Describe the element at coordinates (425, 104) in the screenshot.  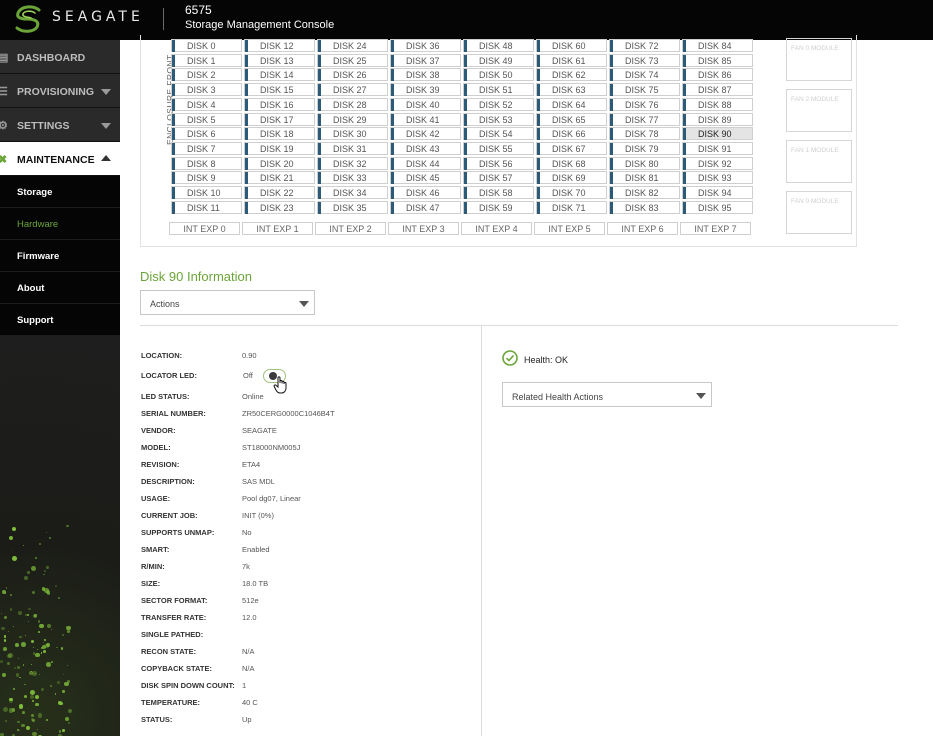
I see `disk-slot: DISK 40` at that location.